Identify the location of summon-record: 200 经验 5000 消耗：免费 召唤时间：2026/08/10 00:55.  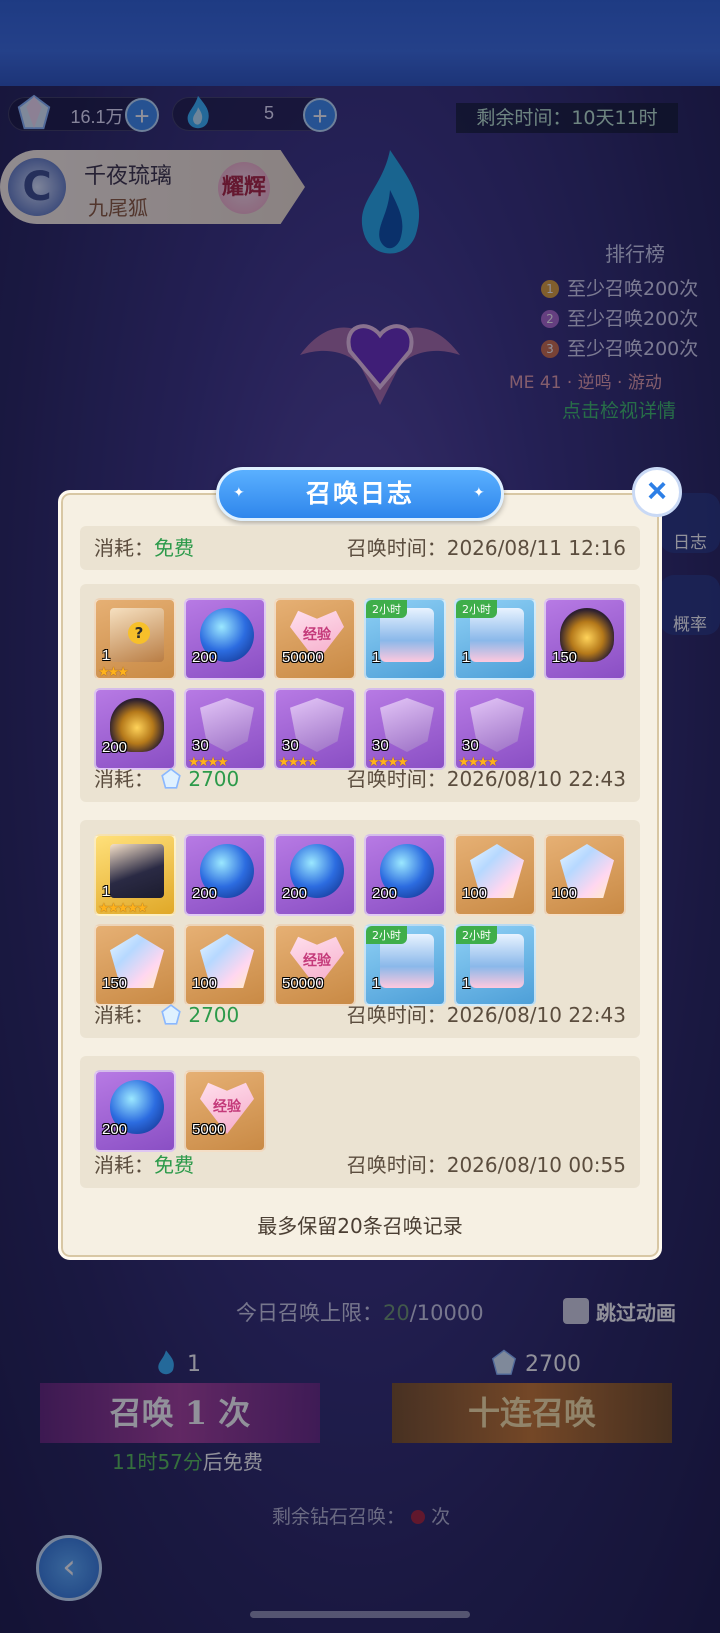
(360, 1122).